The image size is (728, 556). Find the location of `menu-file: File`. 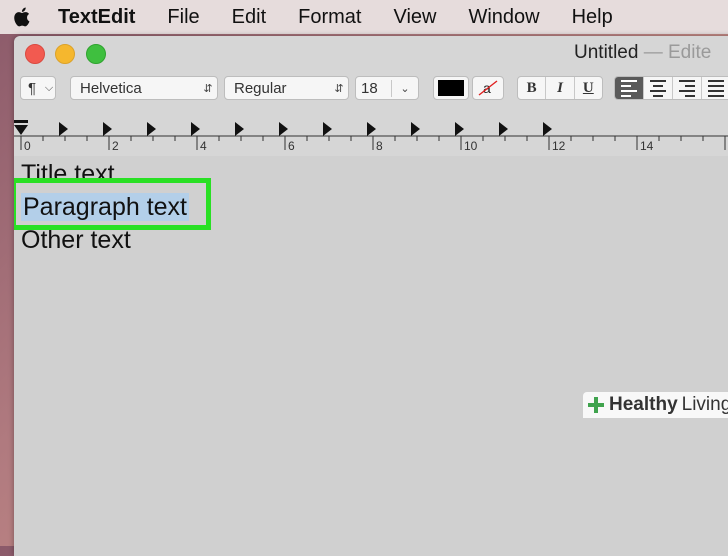

menu-file: File is located at coordinates (183, 17).